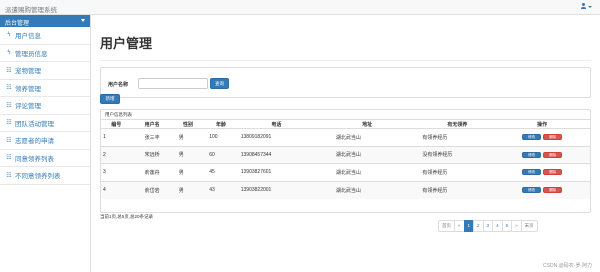 The height and width of the screenshot is (272, 600). What do you see at coordinates (457, 124) in the screenshot?
I see `column-header: 有无领养` at bounding box center [457, 124].